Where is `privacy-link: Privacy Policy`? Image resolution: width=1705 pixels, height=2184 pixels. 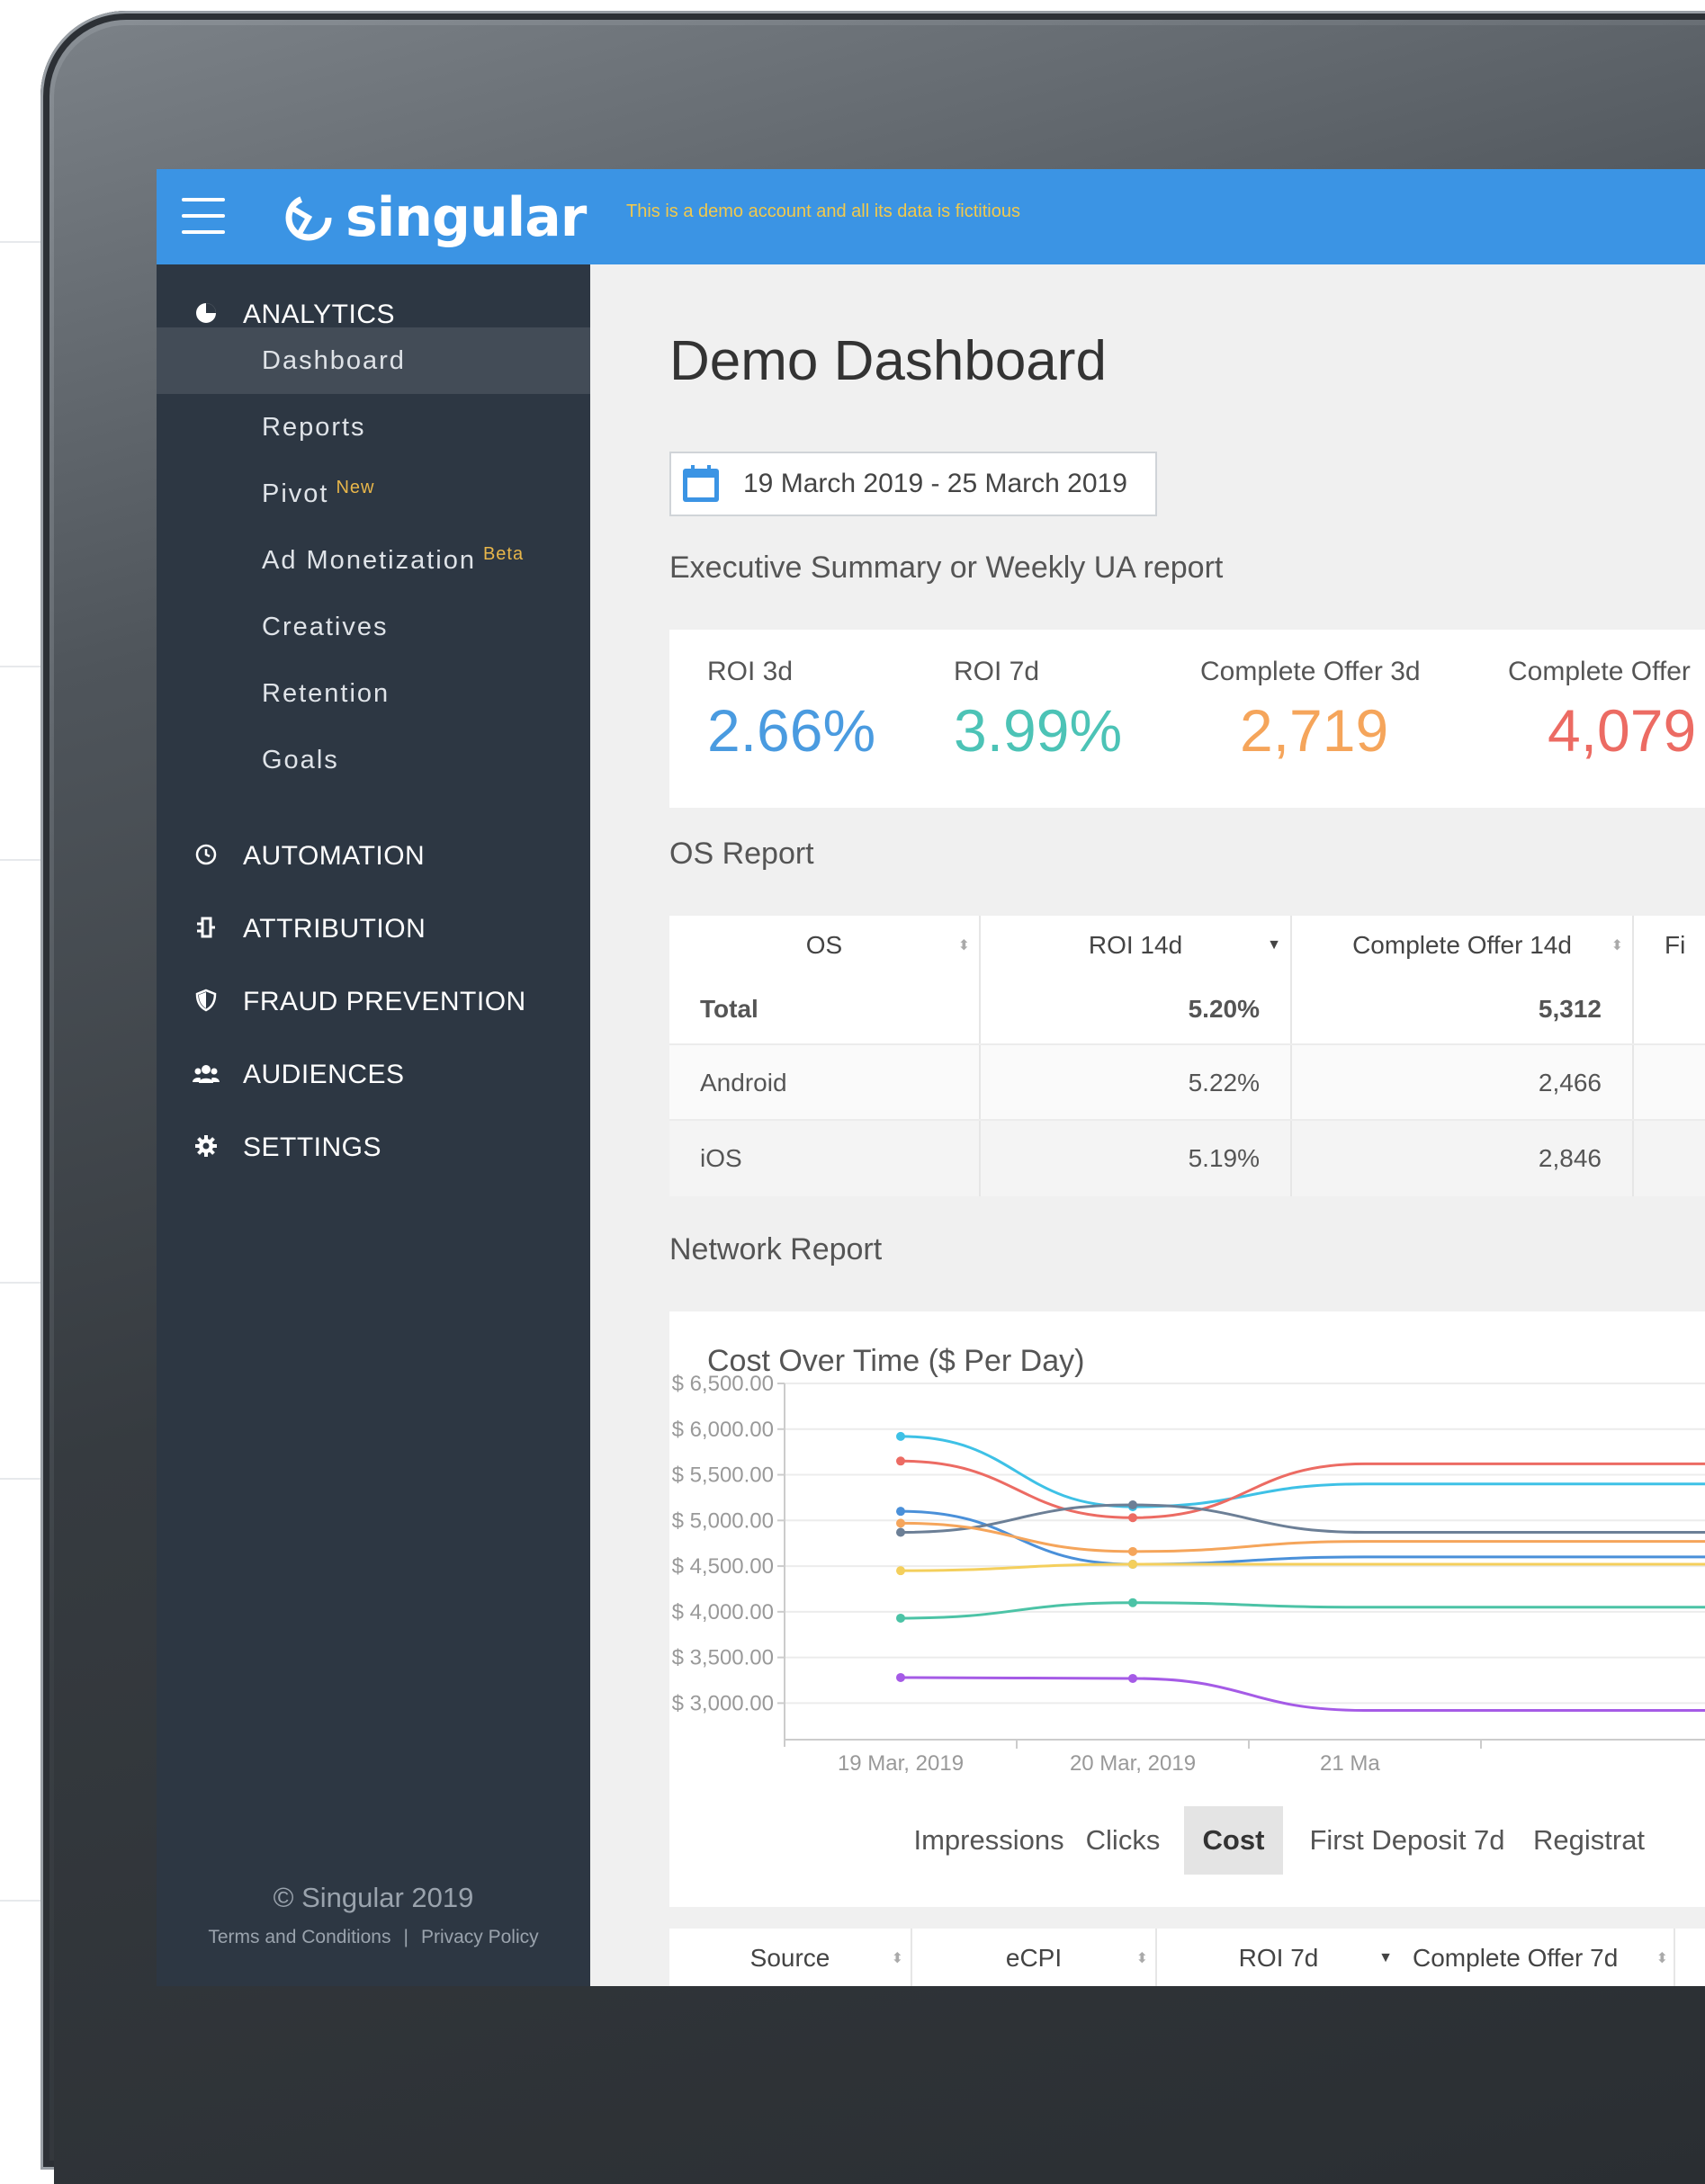
privacy-link: Privacy Policy is located at coordinates (480, 1937).